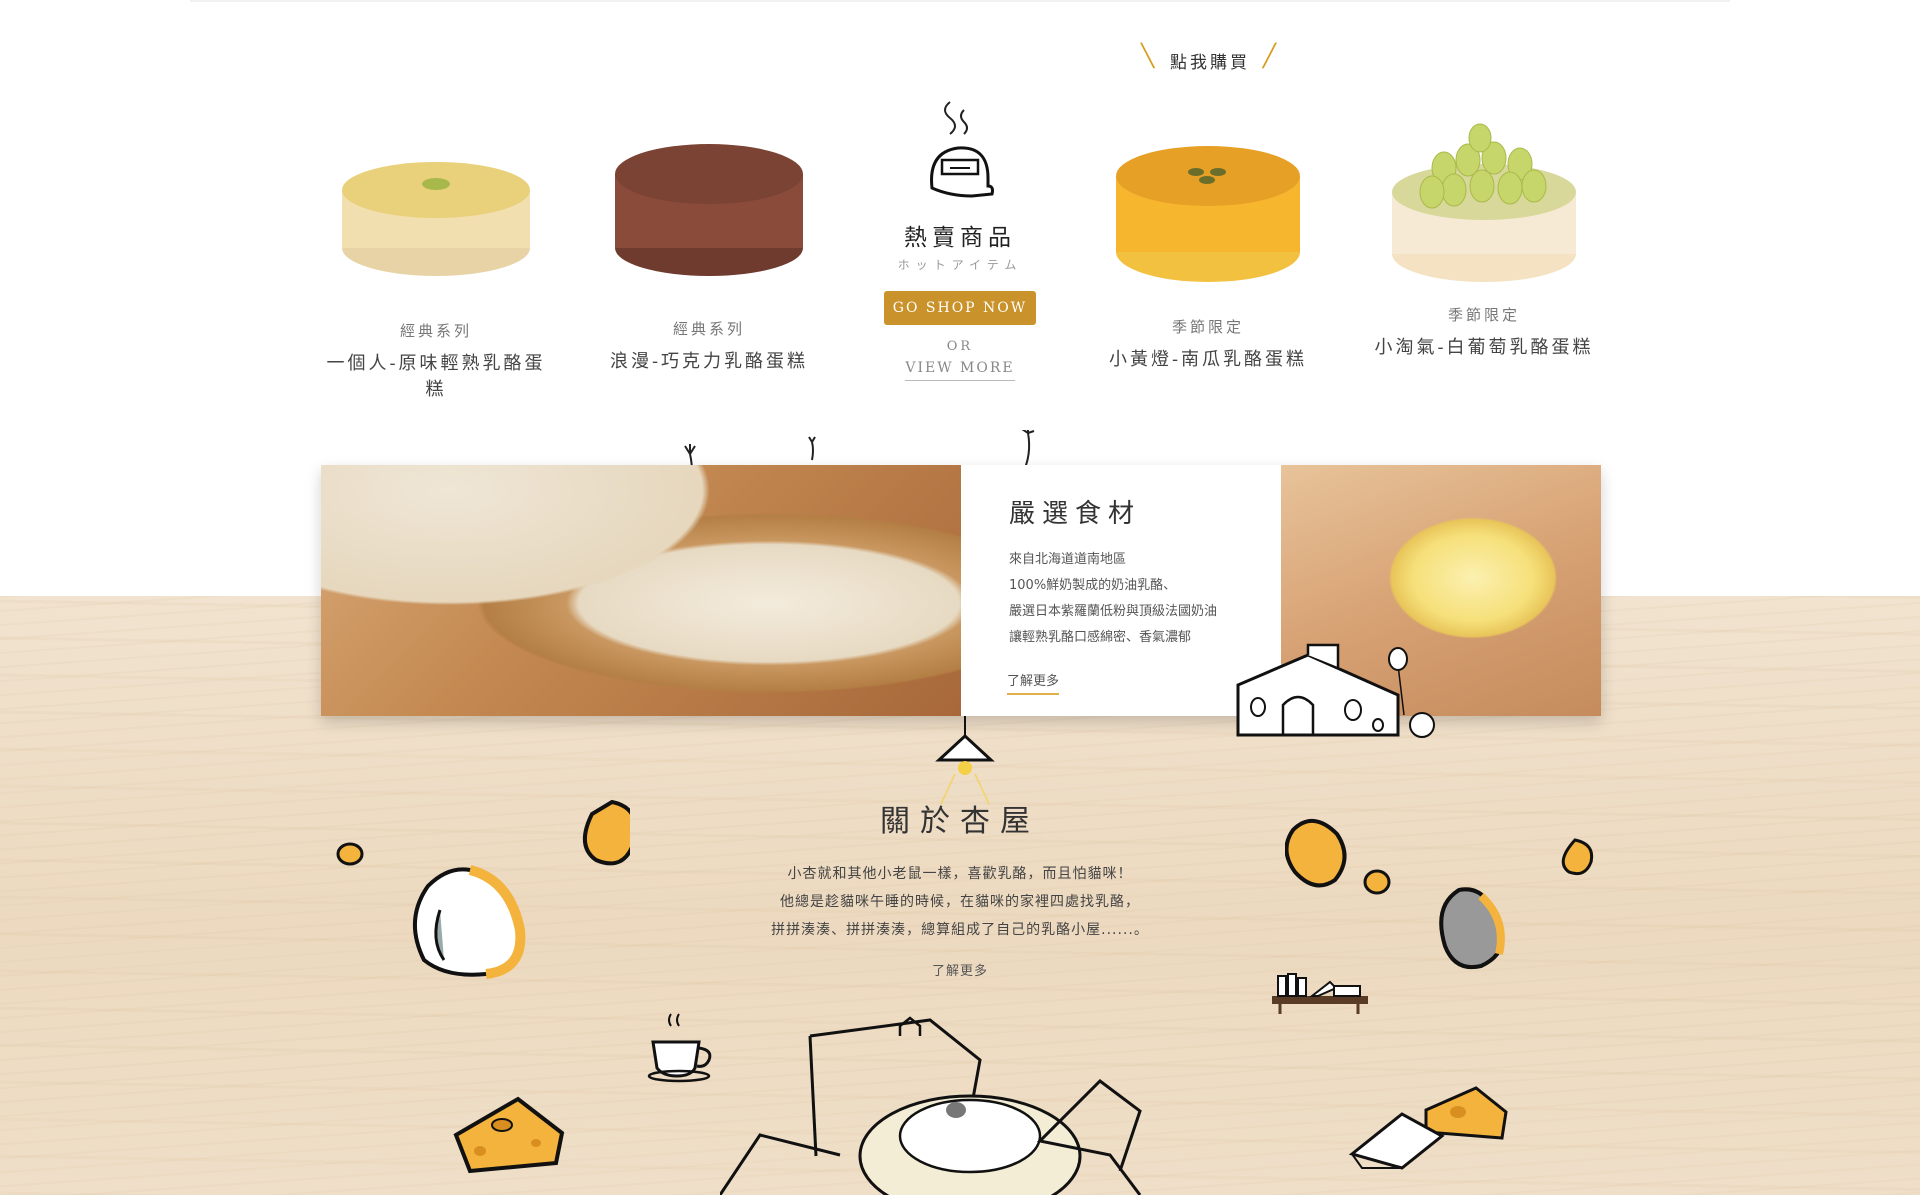 Image resolution: width=1920 pixels, height=1195 pixels. Describe the element at coordinates (436, 376) in the screenshot. I see `product-name: 一個人-原味輕熟乳酪蛋糕` at that location.